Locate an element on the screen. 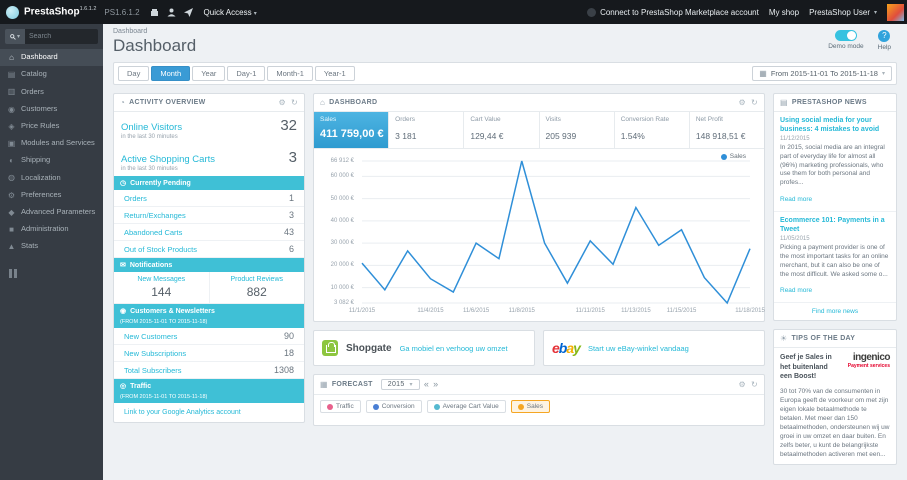 The height and width of the screenshot is (480, 907). tips-panel-title: TIPS OF THE DAY is located at coordinates (823, 339).